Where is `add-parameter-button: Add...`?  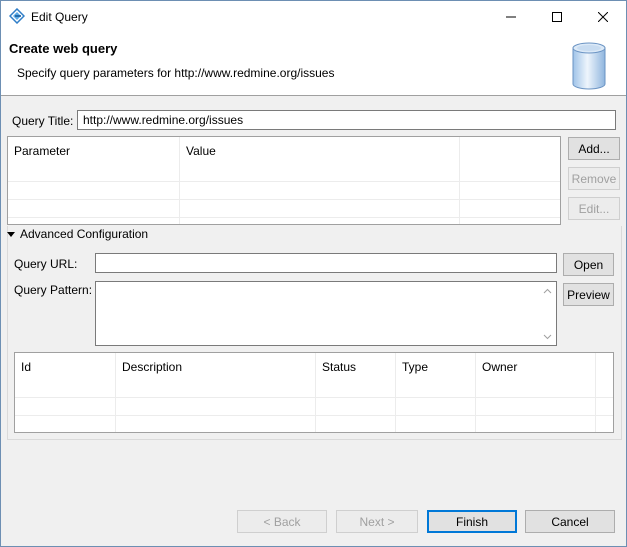 add-parameter-button: Add... is located at coordinates (594, 148).